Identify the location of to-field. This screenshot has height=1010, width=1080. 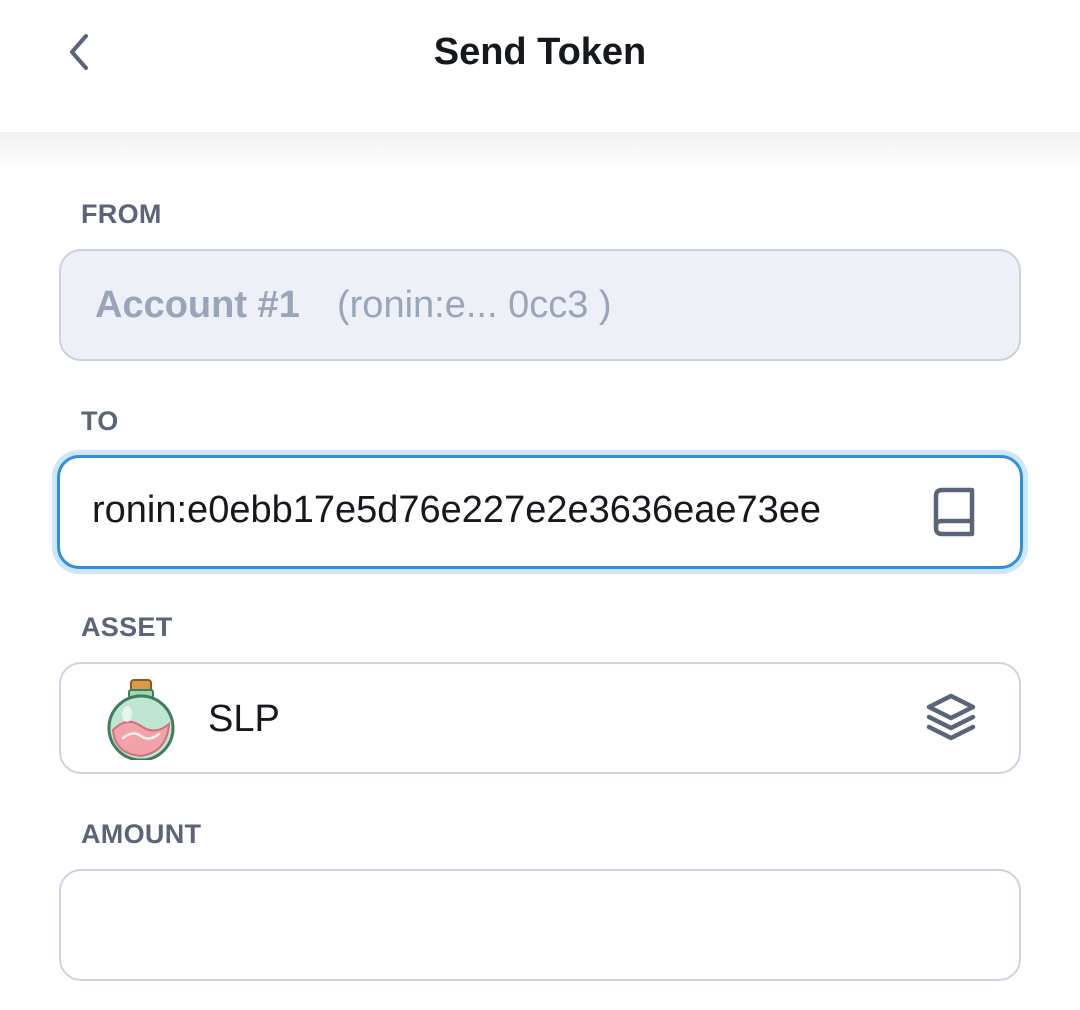
(540, 512).